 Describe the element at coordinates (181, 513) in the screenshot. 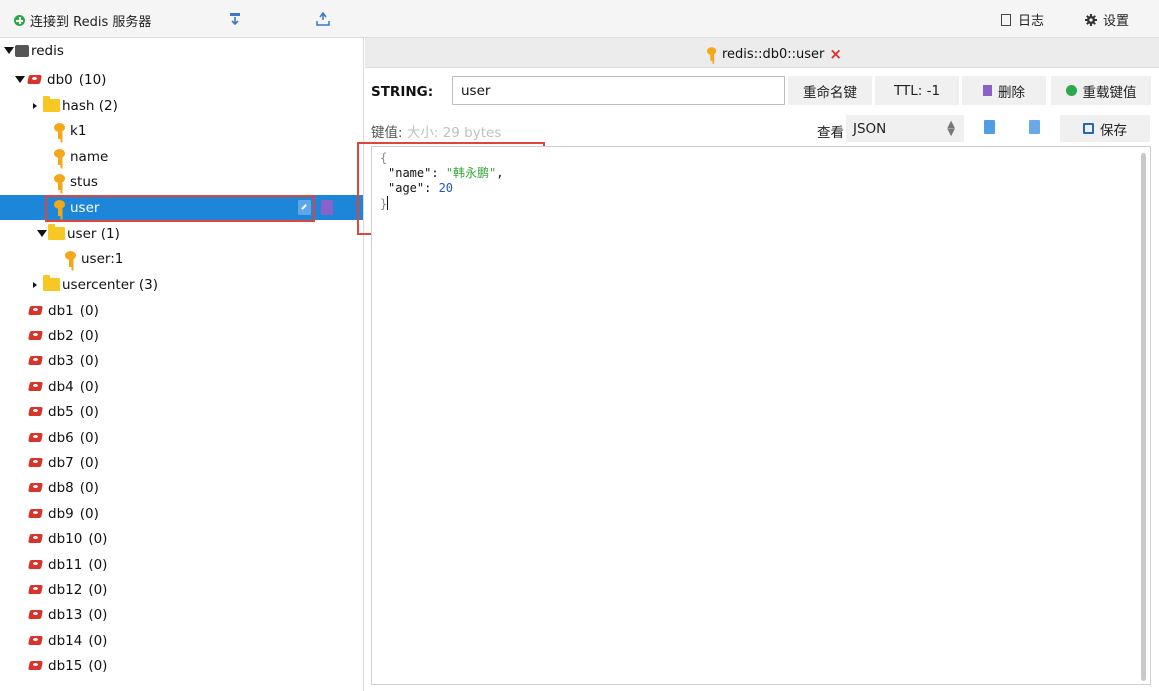

I see `tree-db-item: db9 (0)` at that location.